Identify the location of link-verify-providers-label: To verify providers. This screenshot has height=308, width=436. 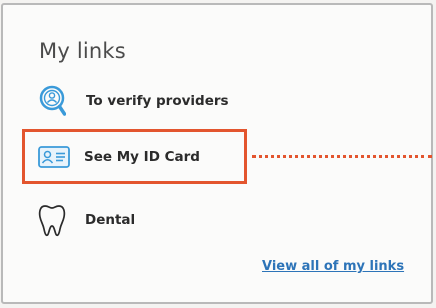
(157, 101).